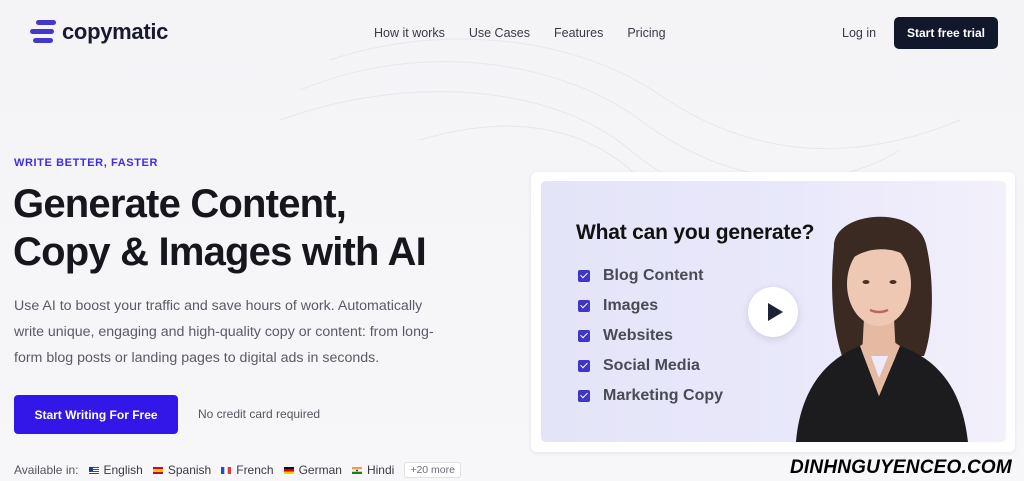  I want to click on list-item-label: Images, so click(631, 305).